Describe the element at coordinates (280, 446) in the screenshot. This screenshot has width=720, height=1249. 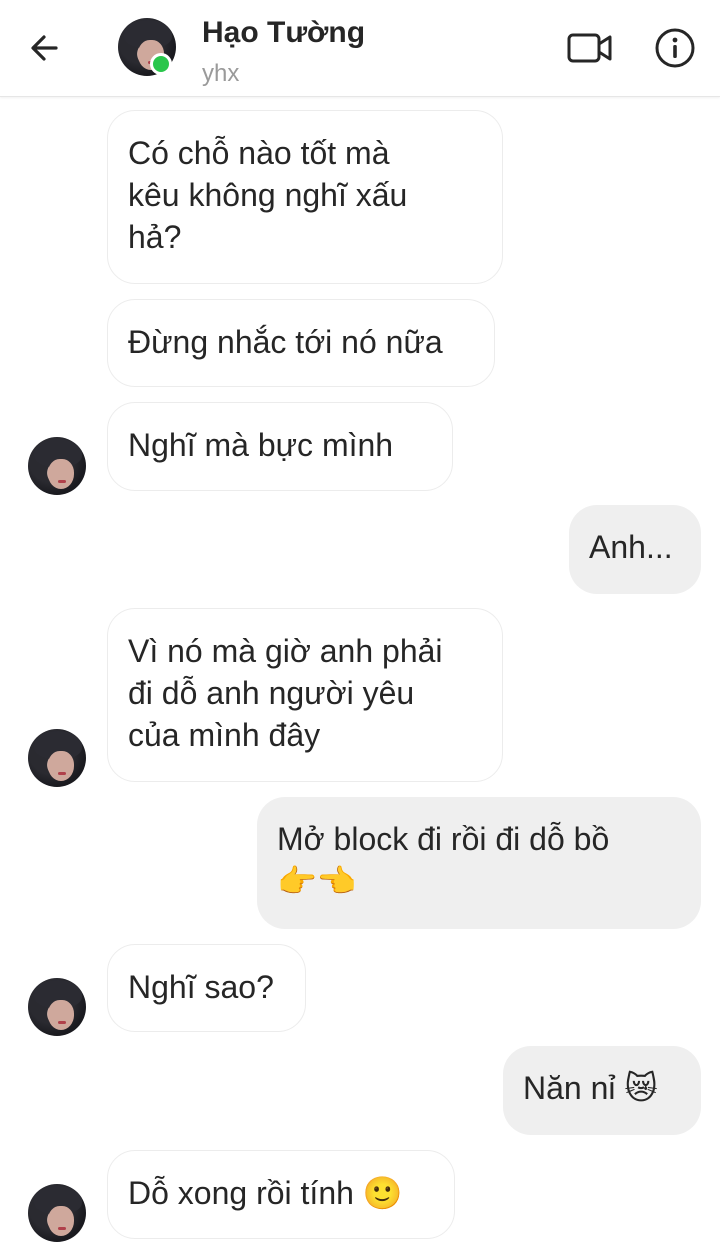
I see `incoming-message: Nghĩ mà bực mình` at that location.